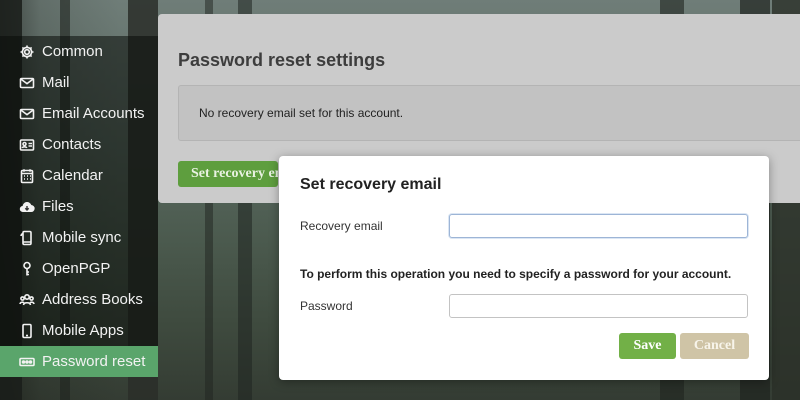  I want to click on sidebar-item-label: Calendar, so click(72, 175).